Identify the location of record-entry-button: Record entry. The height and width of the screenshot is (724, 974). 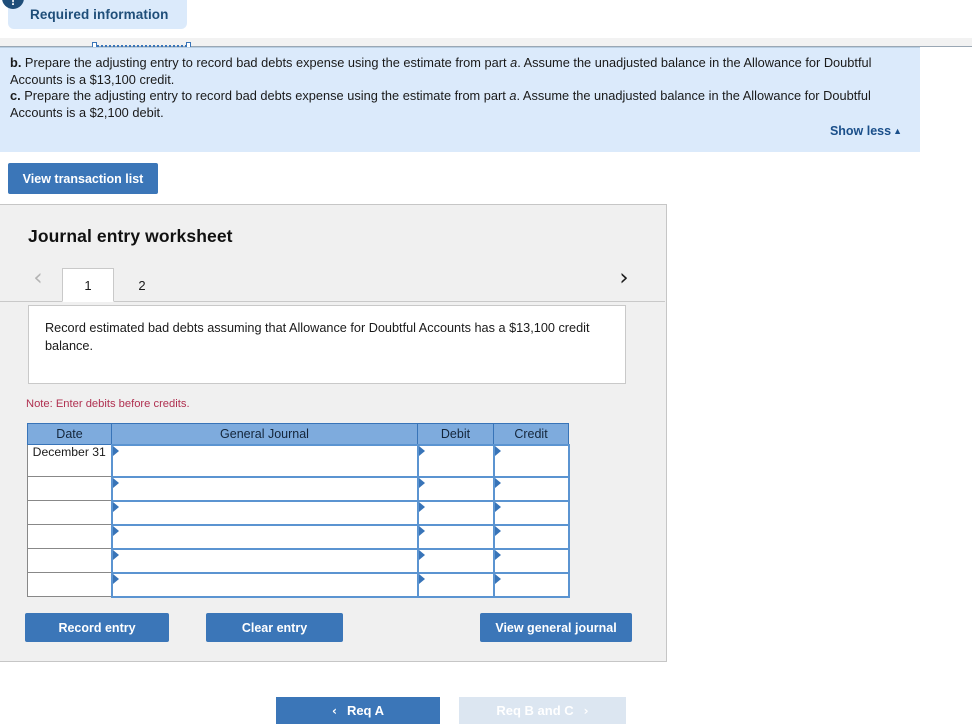
(97, 627).